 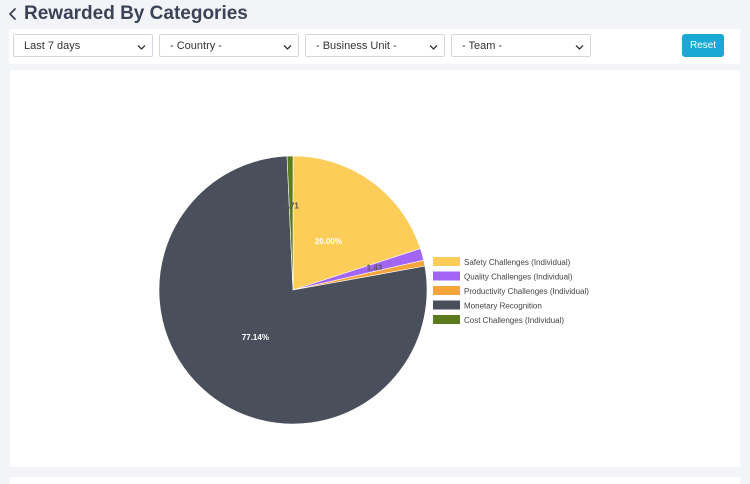 I want to click on legend-label: Safety Challenges (Individual), so click(x=517, y=262).